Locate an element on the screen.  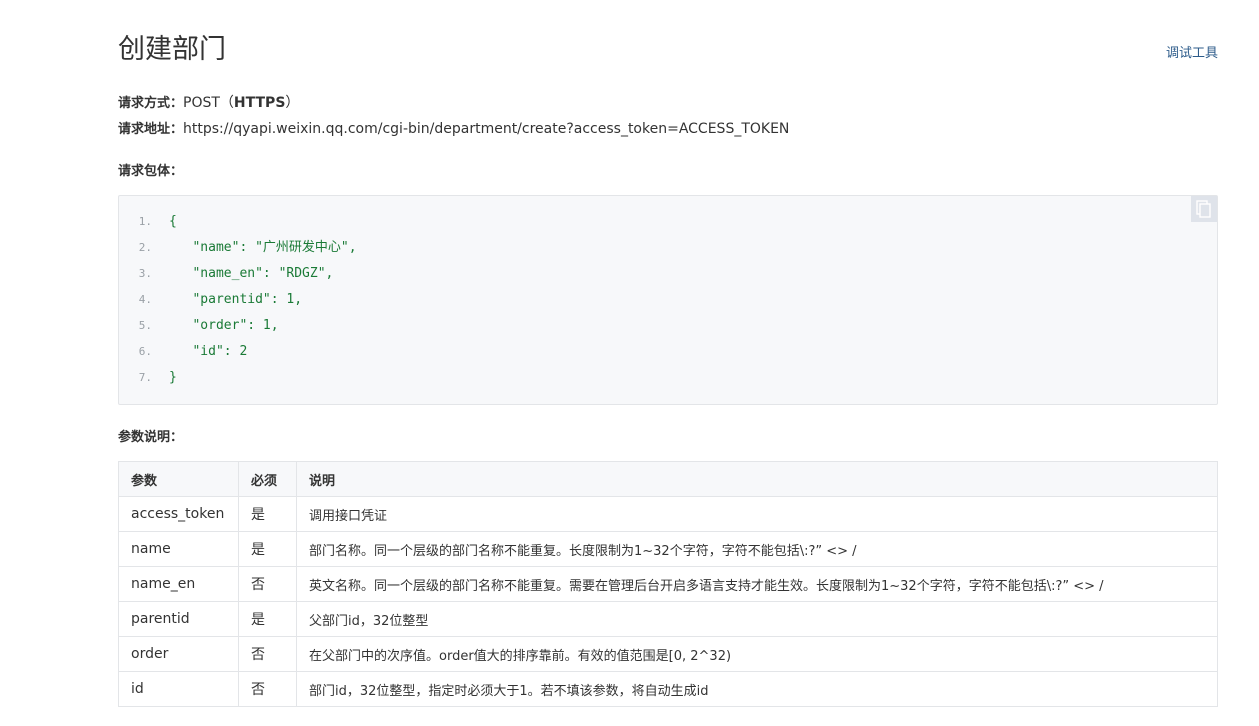
request-url-label: 请求地址： is located at coordinates (151, 129).